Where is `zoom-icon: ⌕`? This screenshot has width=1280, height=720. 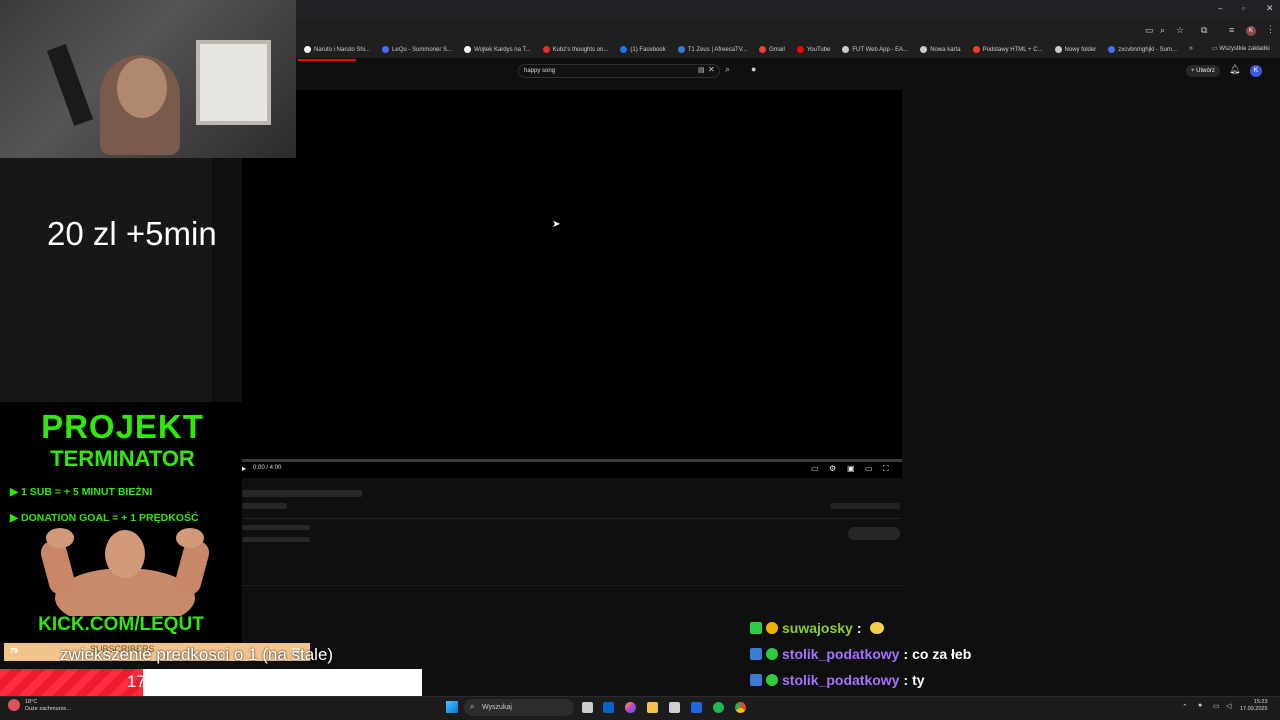
zoom-icon: ⌕ is located at coordinates (1162, 30).